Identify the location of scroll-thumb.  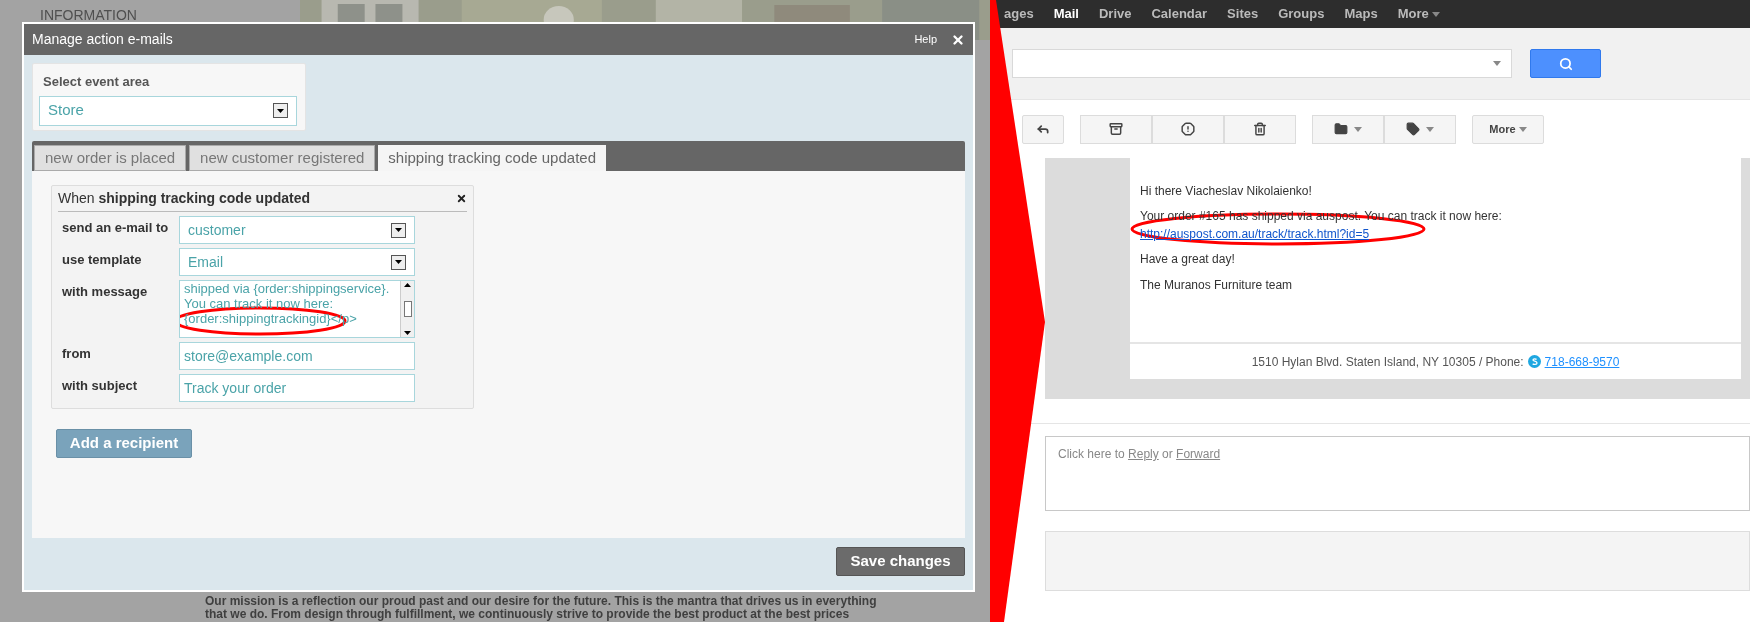
(407, 309).